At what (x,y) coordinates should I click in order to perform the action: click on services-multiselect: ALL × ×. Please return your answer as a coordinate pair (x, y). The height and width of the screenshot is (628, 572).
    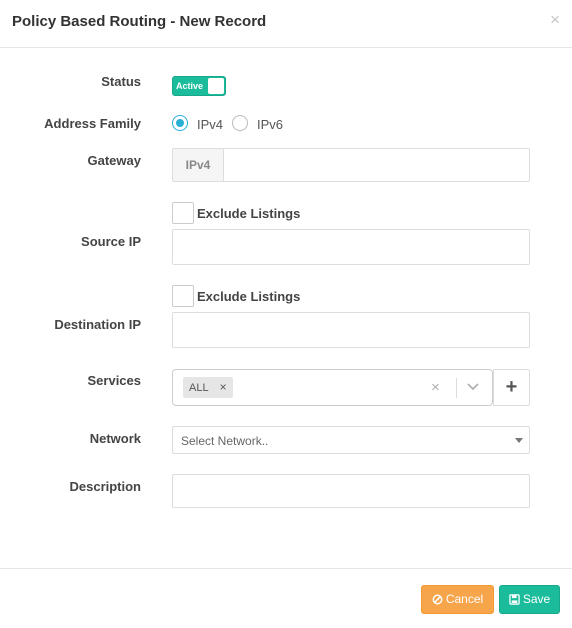
    Looking at the image, I should click on (332, 387).